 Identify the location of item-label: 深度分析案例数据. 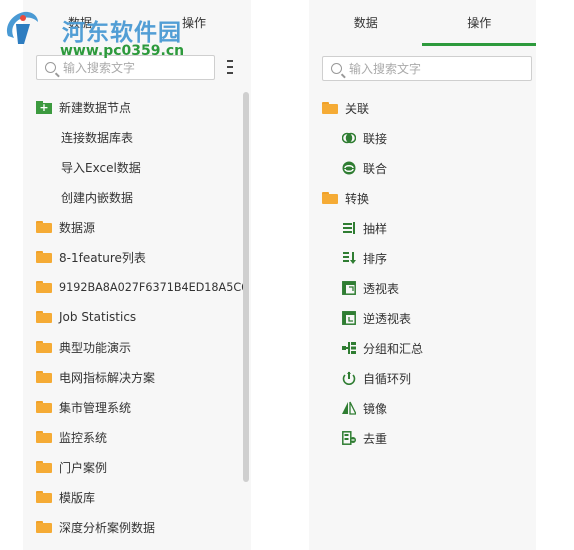
(107, 527).